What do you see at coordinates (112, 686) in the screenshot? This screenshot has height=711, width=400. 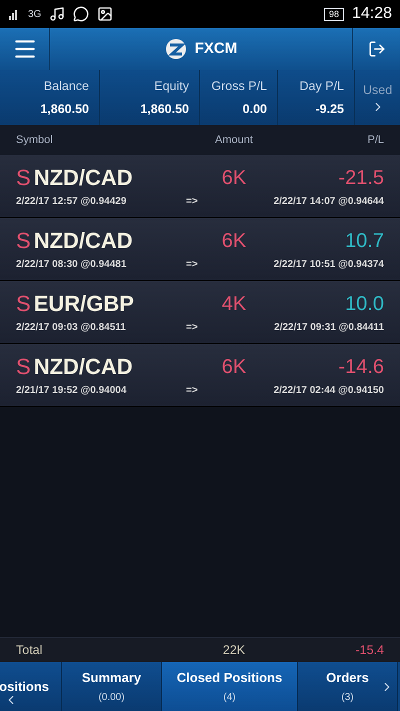 I see `tab: Summary (0.00)` at bounding box center [112, 686].